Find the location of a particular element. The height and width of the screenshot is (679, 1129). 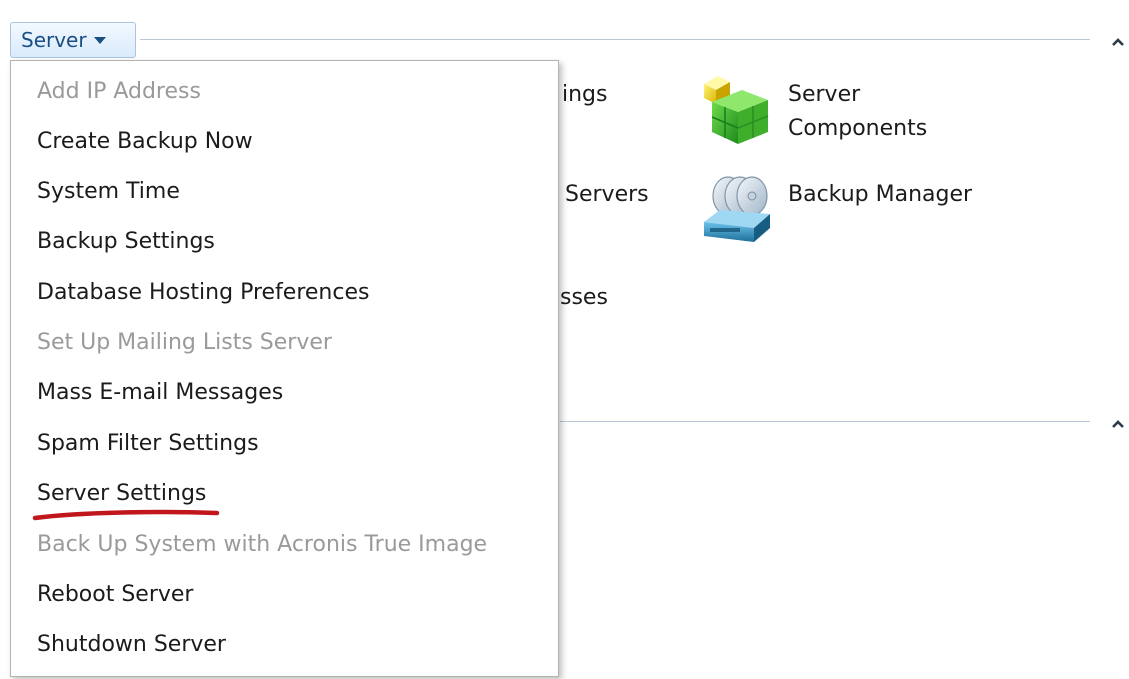

section-divider-top is located at coordinates (615, 39).